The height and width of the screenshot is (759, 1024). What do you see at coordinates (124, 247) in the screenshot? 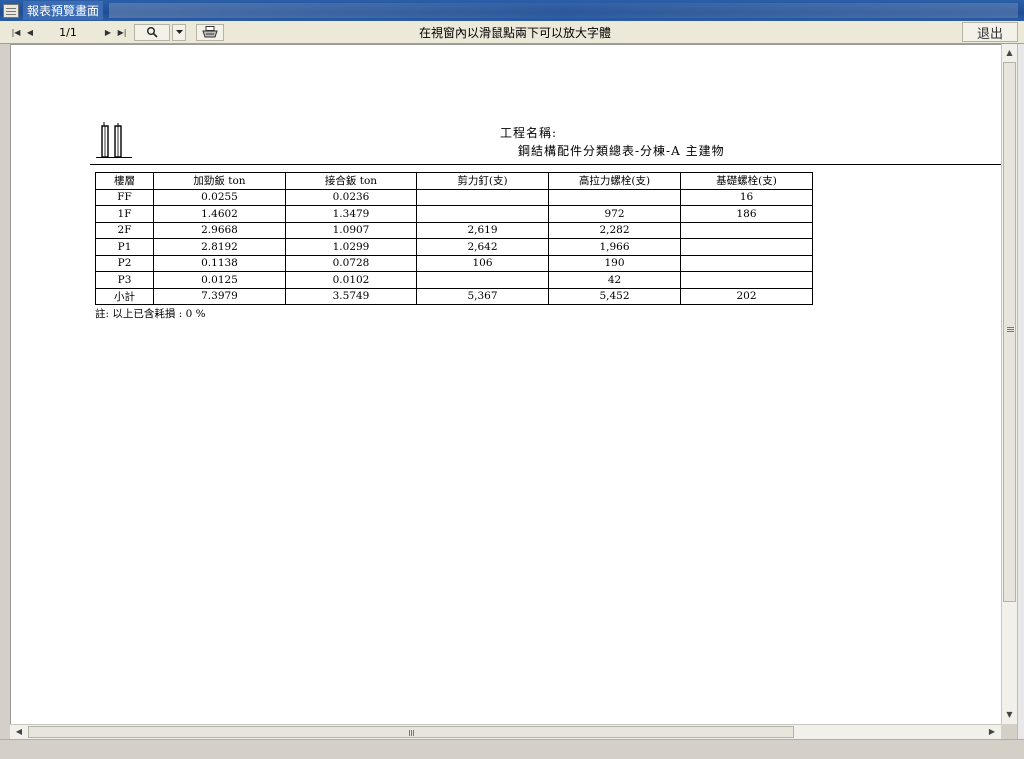
I see `table-cell: P1` at bounding box center [124, 247].